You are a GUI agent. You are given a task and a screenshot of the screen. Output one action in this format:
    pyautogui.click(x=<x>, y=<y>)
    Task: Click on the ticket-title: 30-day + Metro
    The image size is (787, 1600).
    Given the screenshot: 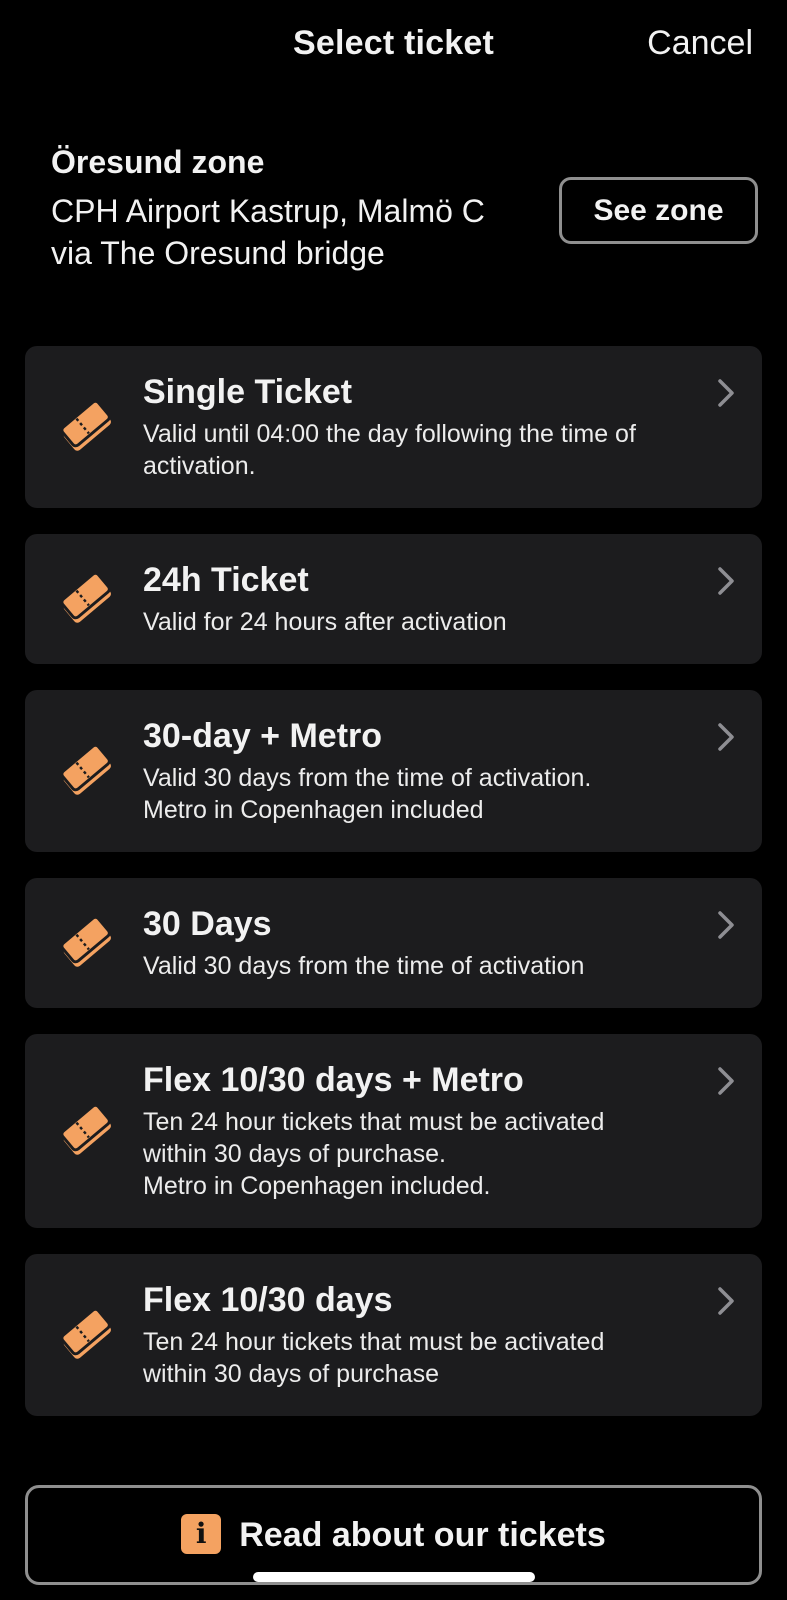 What is the action you would take?
    pyautogui.click(x=263, y=736)
    